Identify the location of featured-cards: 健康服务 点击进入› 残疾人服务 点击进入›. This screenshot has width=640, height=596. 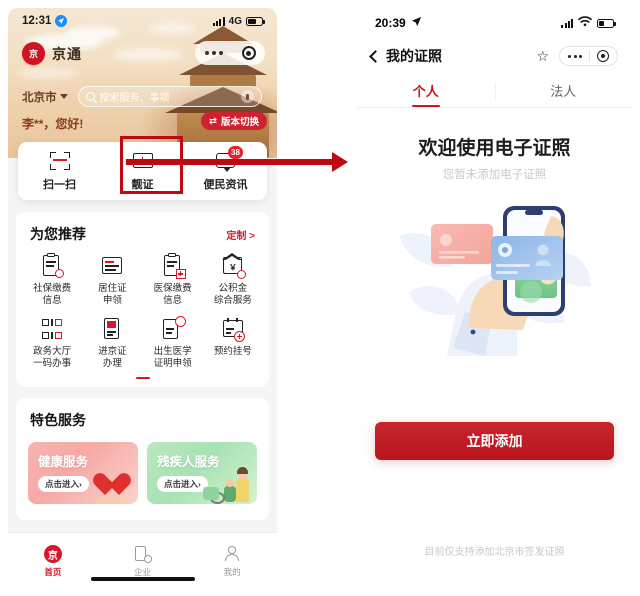
(142, 470).